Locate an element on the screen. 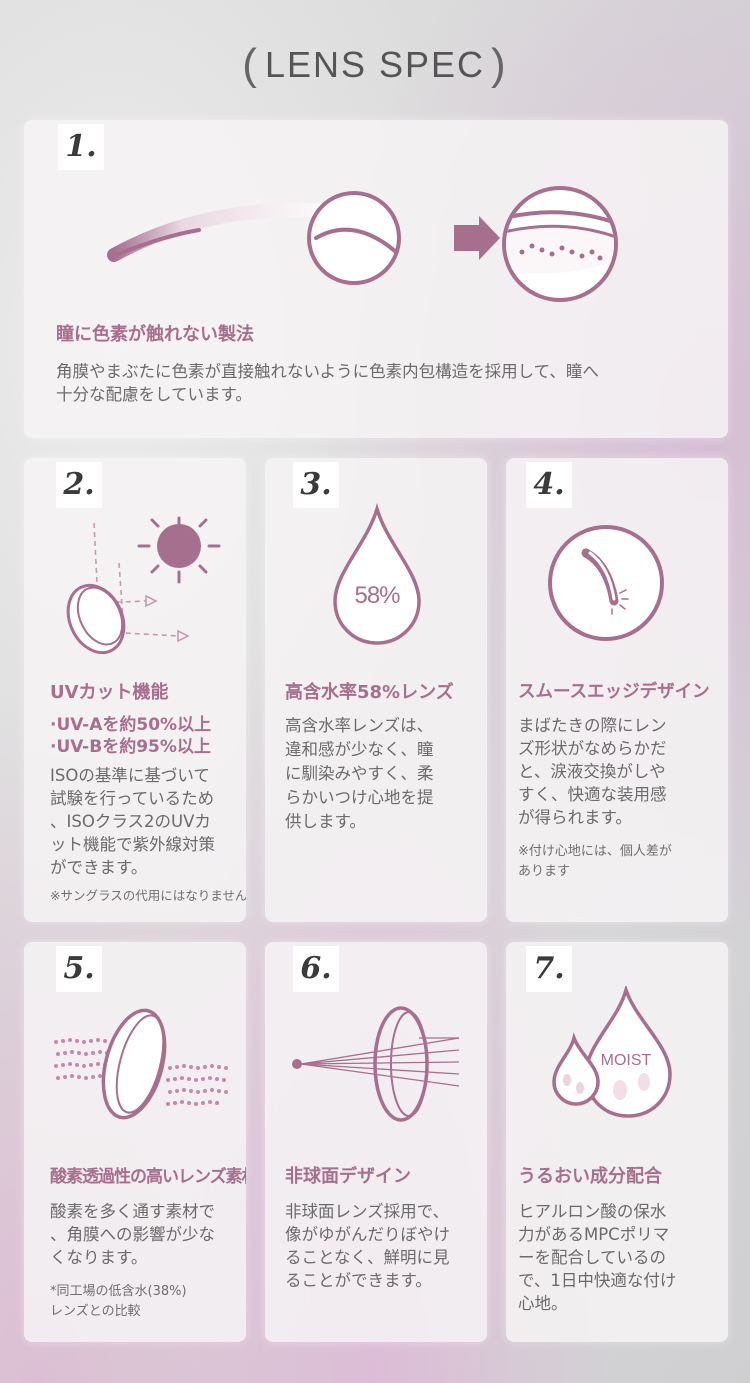 This screenshot has height=1383, width=750. card-heading: スムースエッジデザイン is located at coordinates (614, 692).